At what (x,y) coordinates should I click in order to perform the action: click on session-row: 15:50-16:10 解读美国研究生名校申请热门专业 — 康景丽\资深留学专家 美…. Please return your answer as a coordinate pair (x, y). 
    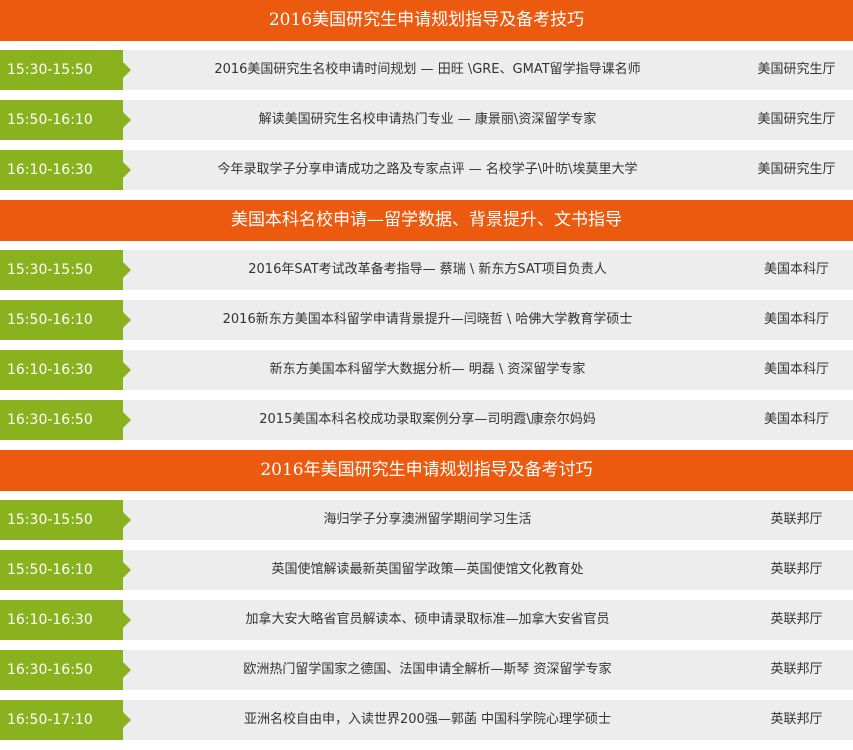
    Looking at the image, I should click on (426, 120).